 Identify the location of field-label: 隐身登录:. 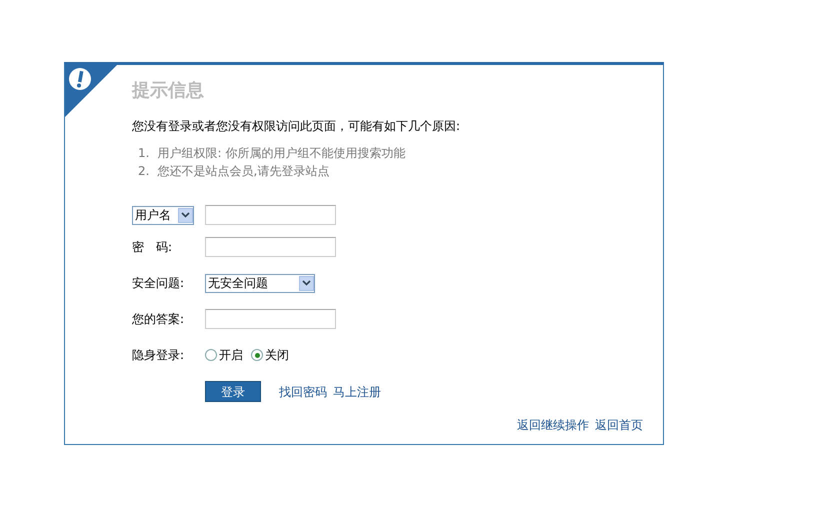
(159, 355).